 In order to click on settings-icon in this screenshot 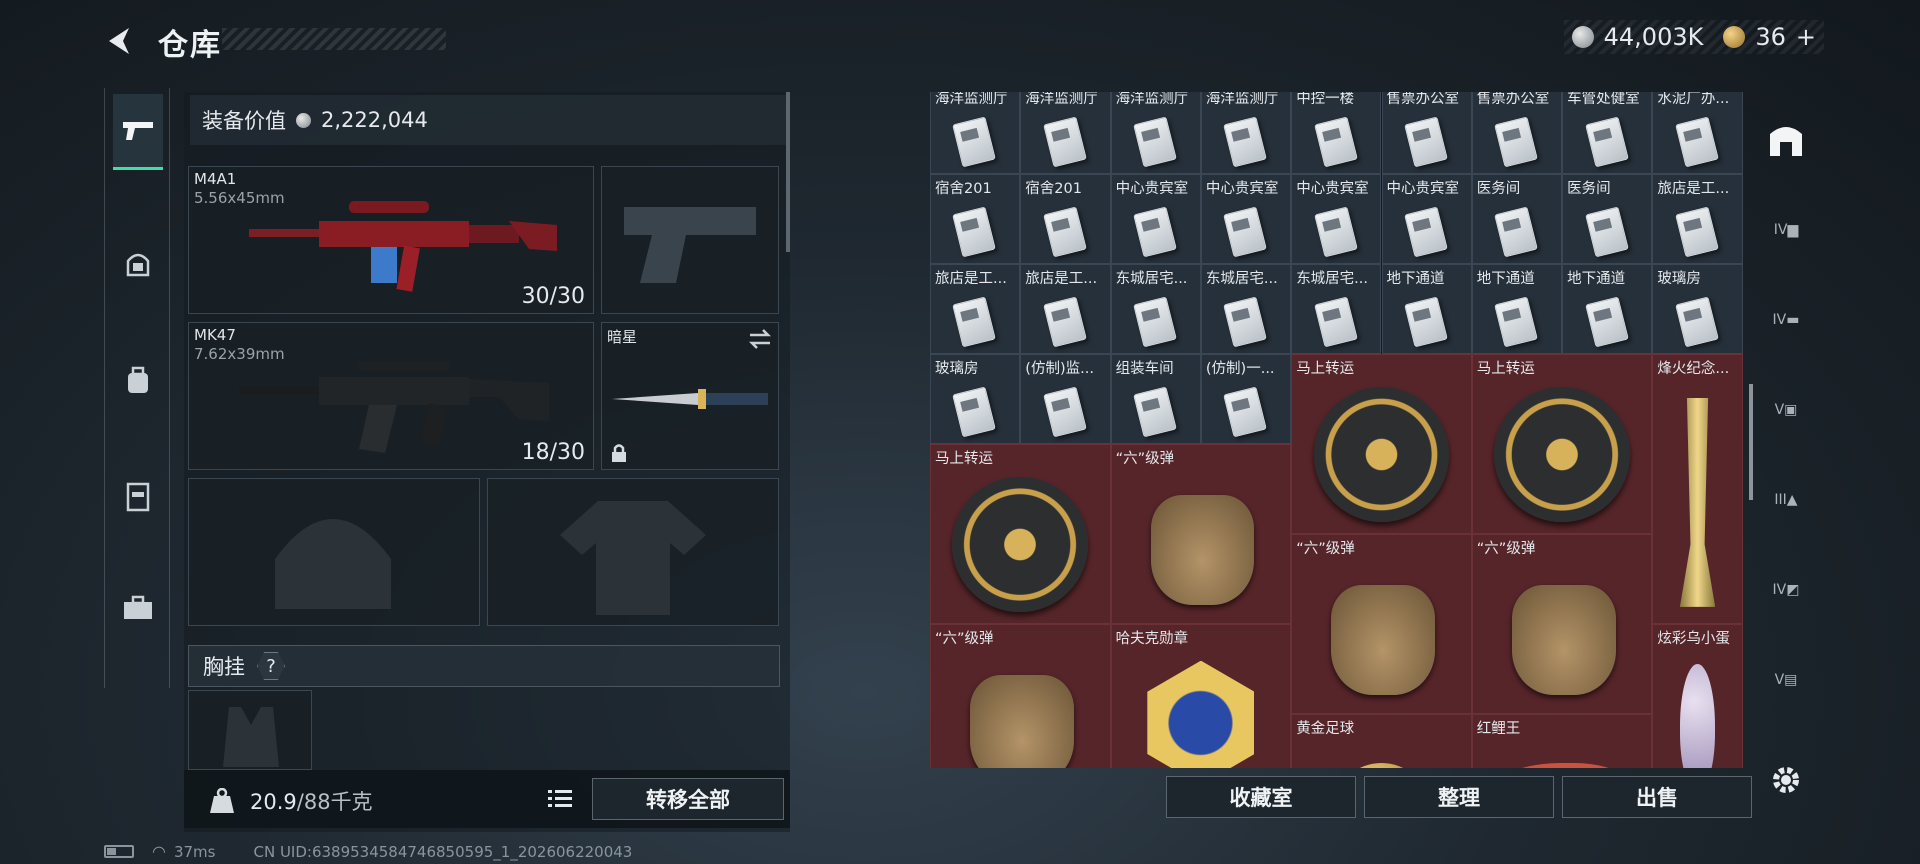, I will do `click(1786, 780)`.